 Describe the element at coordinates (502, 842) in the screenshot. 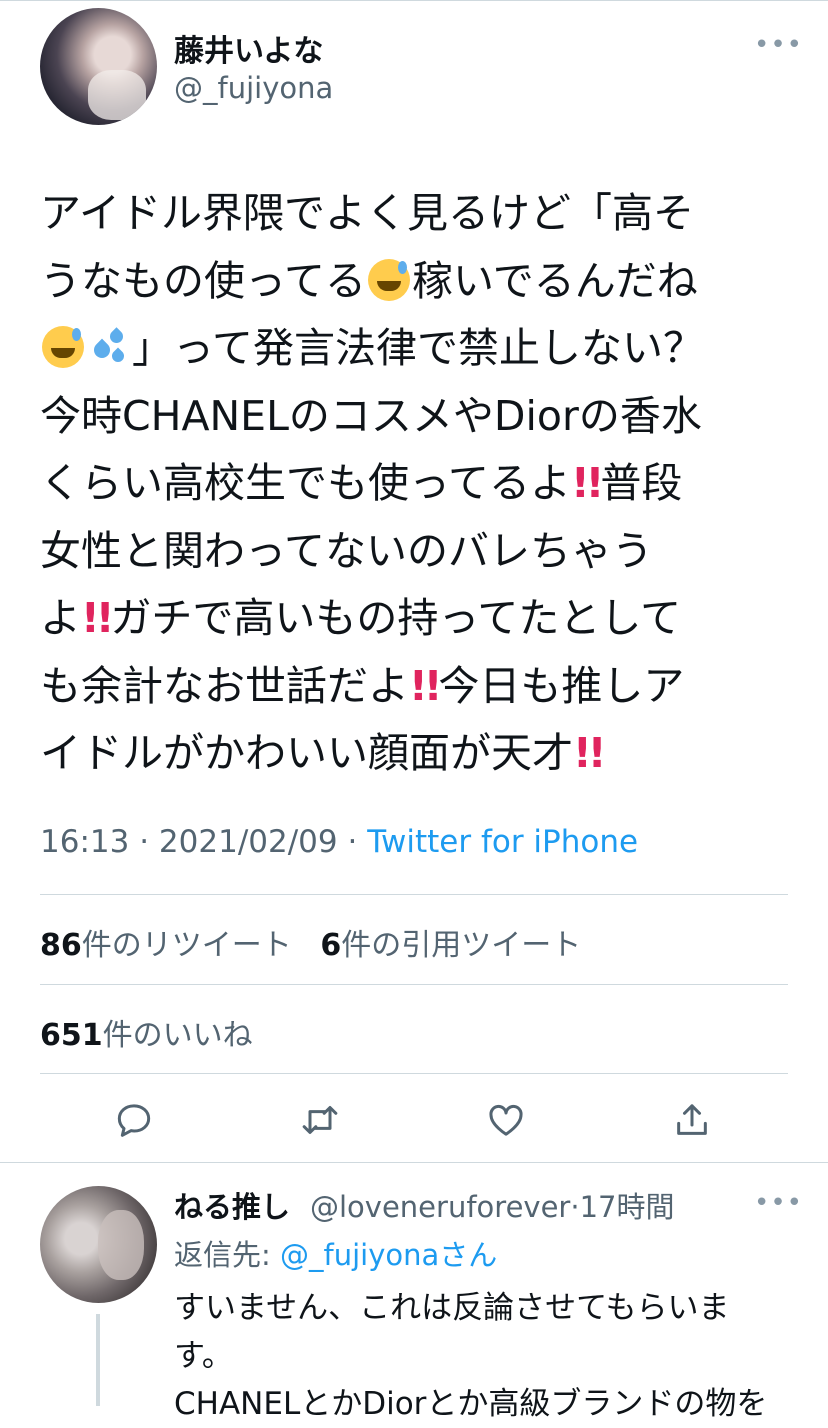

I see `tweet-source-link: Twitter for iPhone` at that location.